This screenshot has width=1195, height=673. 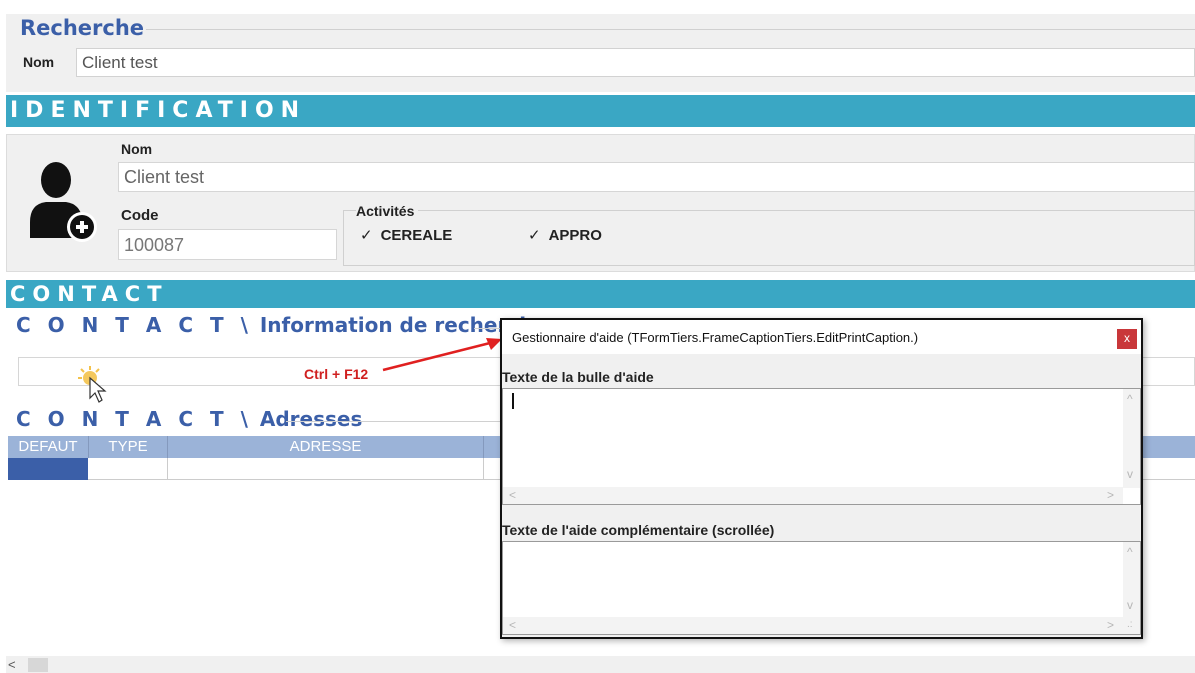 What do you see at coordinates (600, 111) in the screenshot?
I see `identification-band: IDENTIFICATION` at bounding box center [600, 111].